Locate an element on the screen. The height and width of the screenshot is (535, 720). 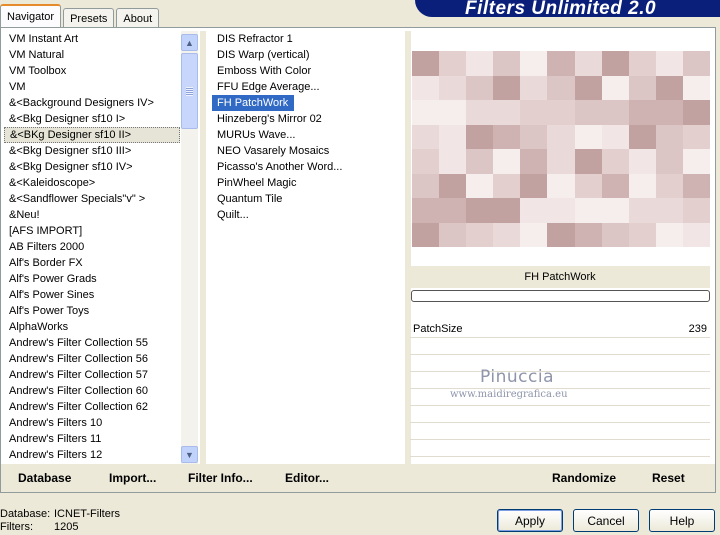
filter-item: FH PatchWork is located at coordinates (253, 103).